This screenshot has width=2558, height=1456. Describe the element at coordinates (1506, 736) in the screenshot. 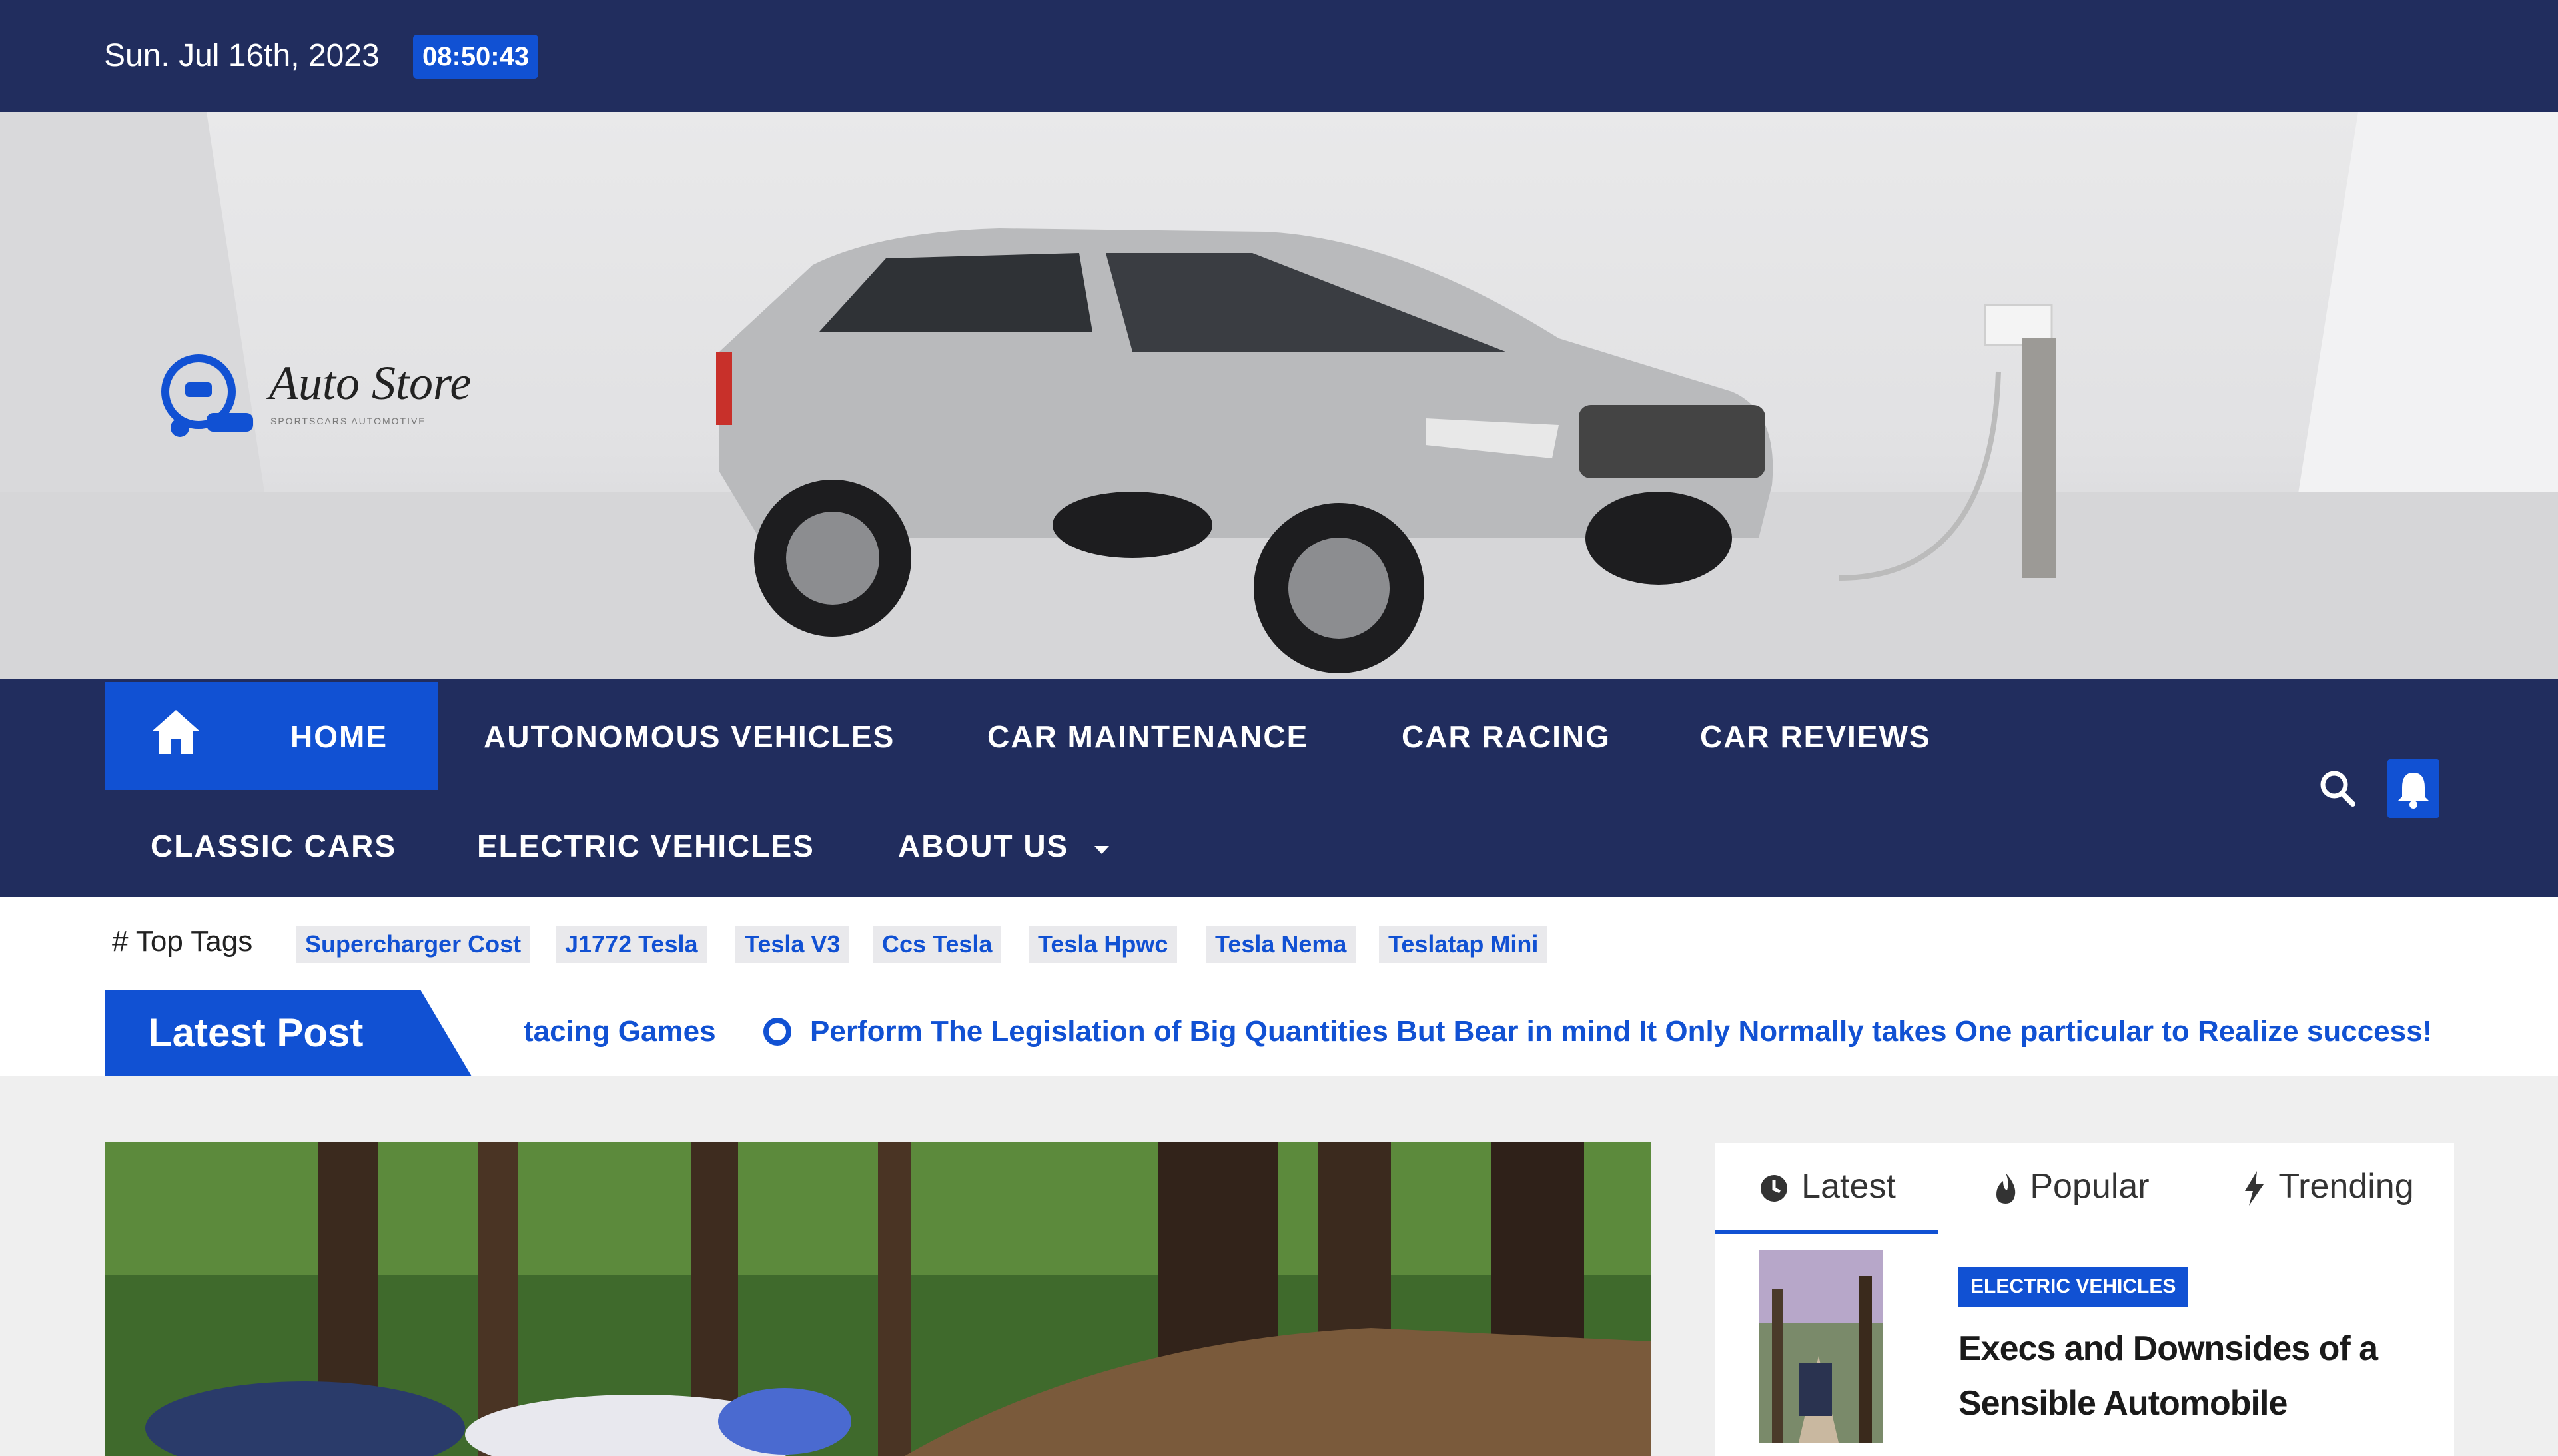

I see `nav-item-car-racing: CAR RACING` at that location.